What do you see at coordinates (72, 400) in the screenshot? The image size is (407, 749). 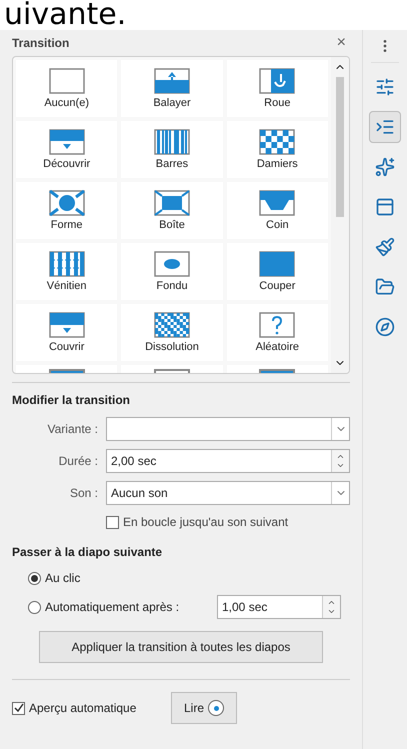 I see `section-heading: Modifier la transition` at bounding box center [72, 400].